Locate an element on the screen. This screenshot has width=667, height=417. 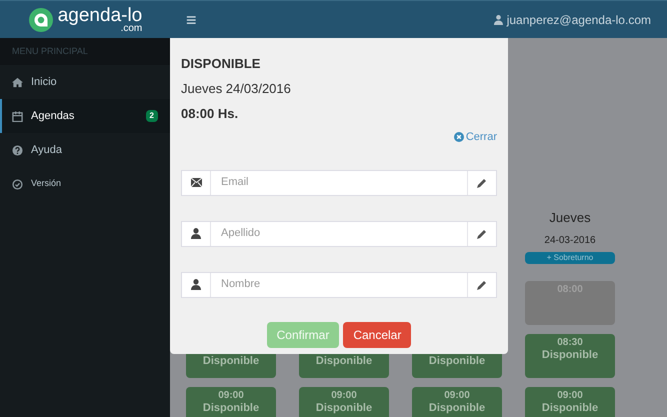
input-group: Email is located at coordinates (339, 183).